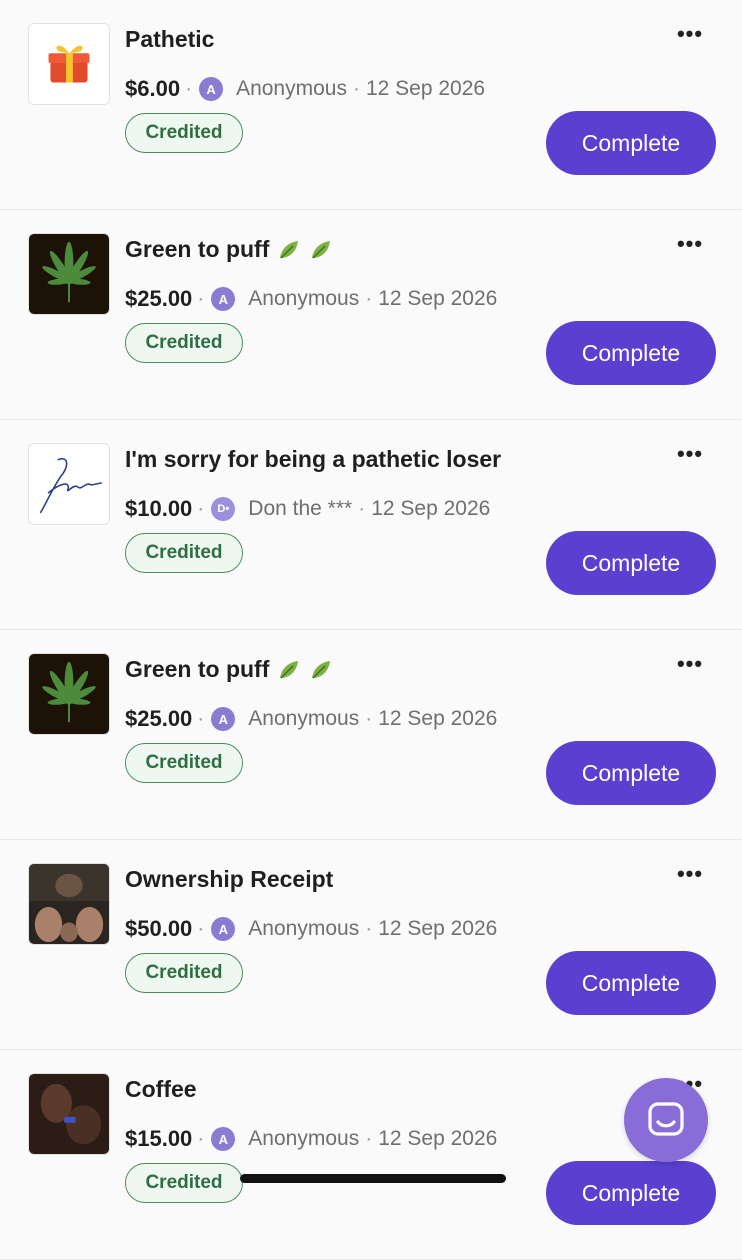  I want to click on transaction-amount: $50.00, so click(159, 928).